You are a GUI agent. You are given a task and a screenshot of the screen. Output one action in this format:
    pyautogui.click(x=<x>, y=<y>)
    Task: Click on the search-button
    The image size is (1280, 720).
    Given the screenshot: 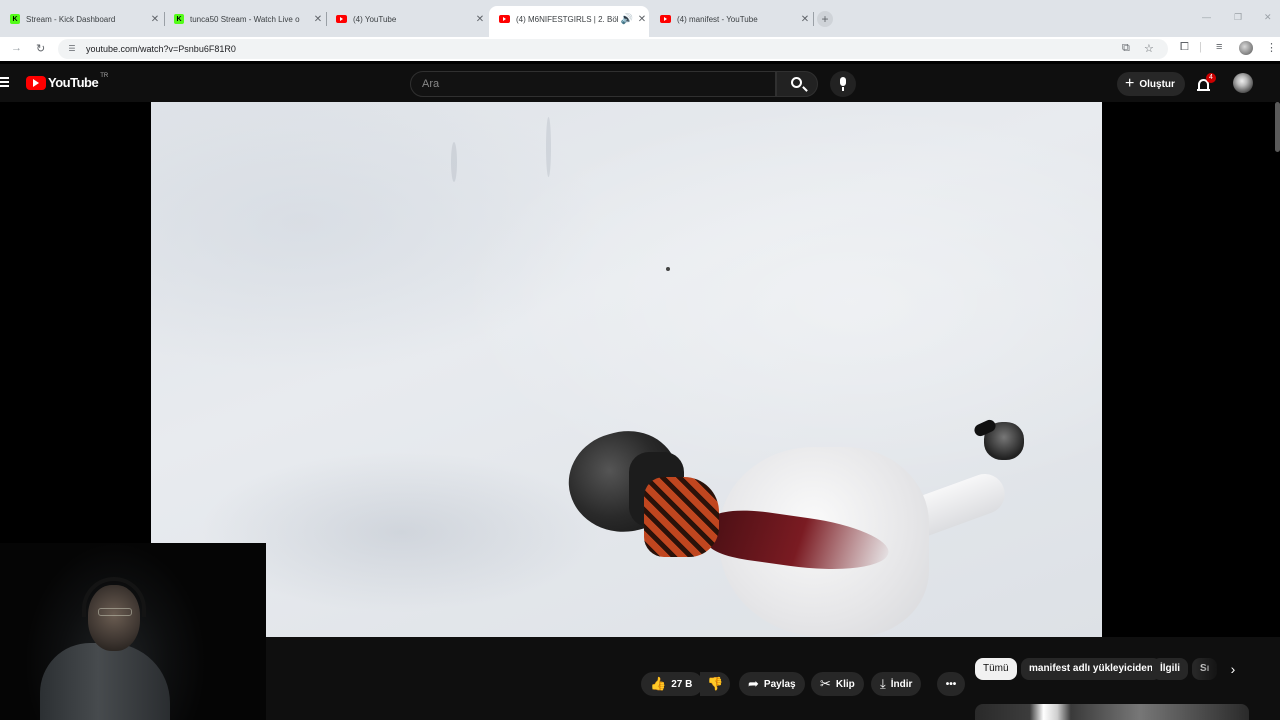 What is the action you would take?
    pyautogui.click(x=797, y=84)
    